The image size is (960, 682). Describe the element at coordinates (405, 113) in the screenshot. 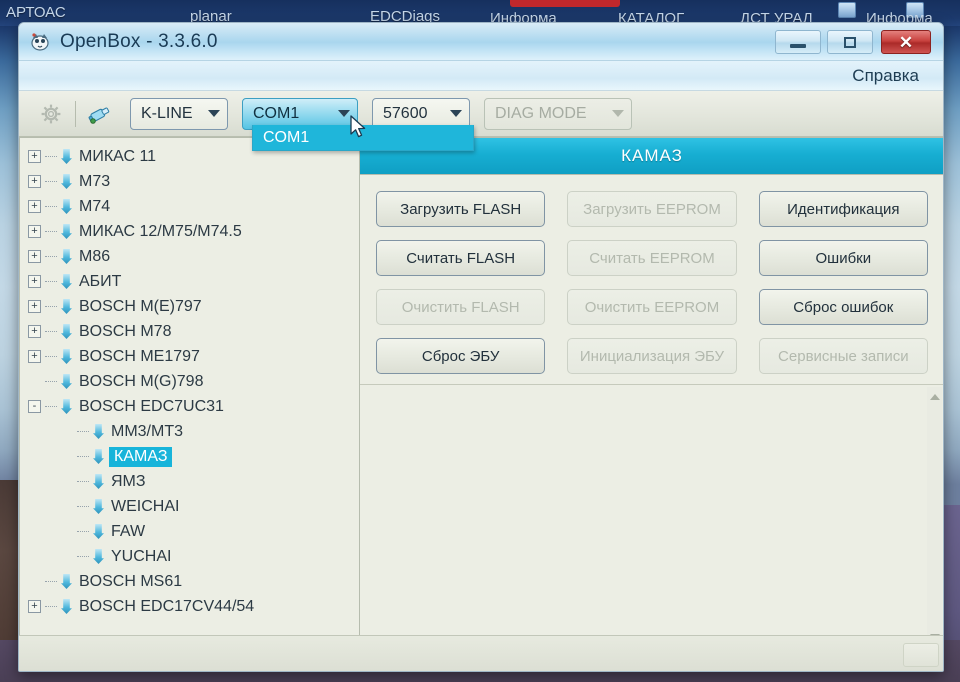

I see `baudrate-value: 57600` at that location.